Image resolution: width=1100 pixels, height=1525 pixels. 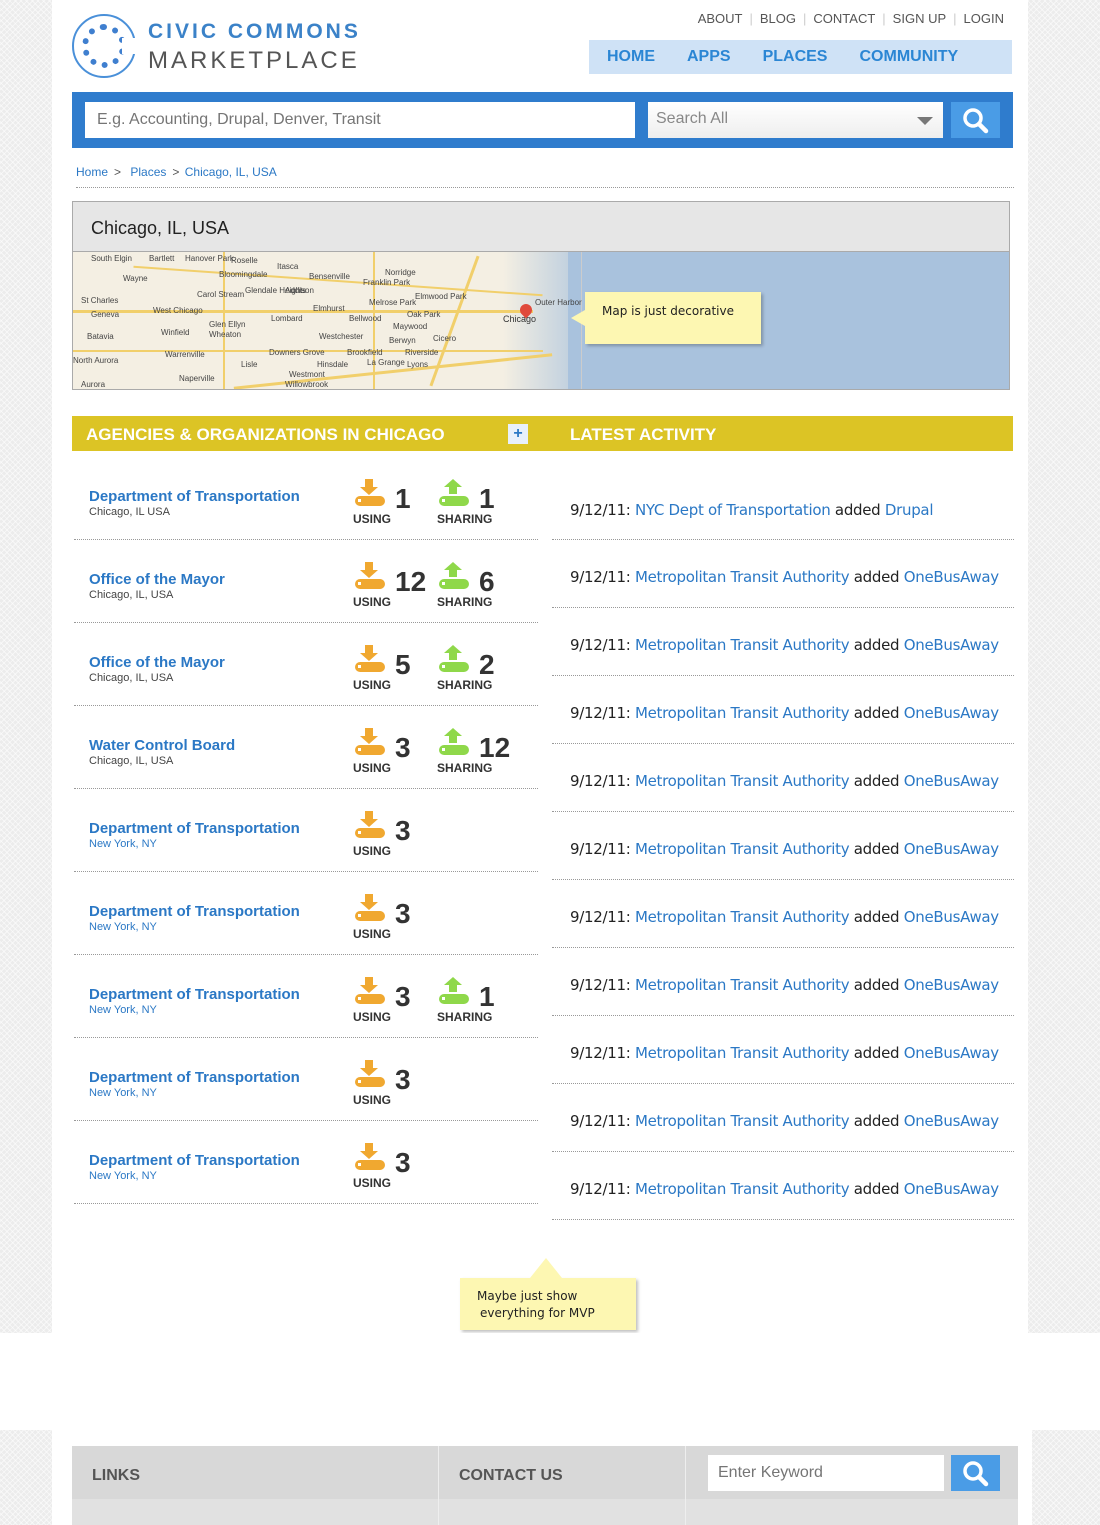 I want to click on top-link-blog: BLOG, so click(x=778, y=18).